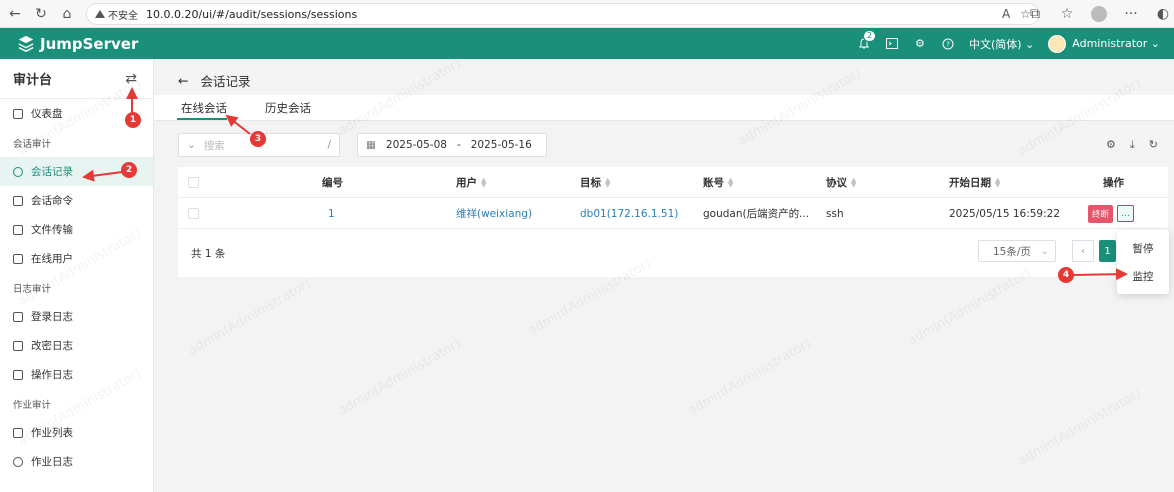 The height and width of the screenshot is (492, 1174). Describe the element at coordinates (89, 43) in the screenshot. I see `brand-name: JumpServer` at that location.